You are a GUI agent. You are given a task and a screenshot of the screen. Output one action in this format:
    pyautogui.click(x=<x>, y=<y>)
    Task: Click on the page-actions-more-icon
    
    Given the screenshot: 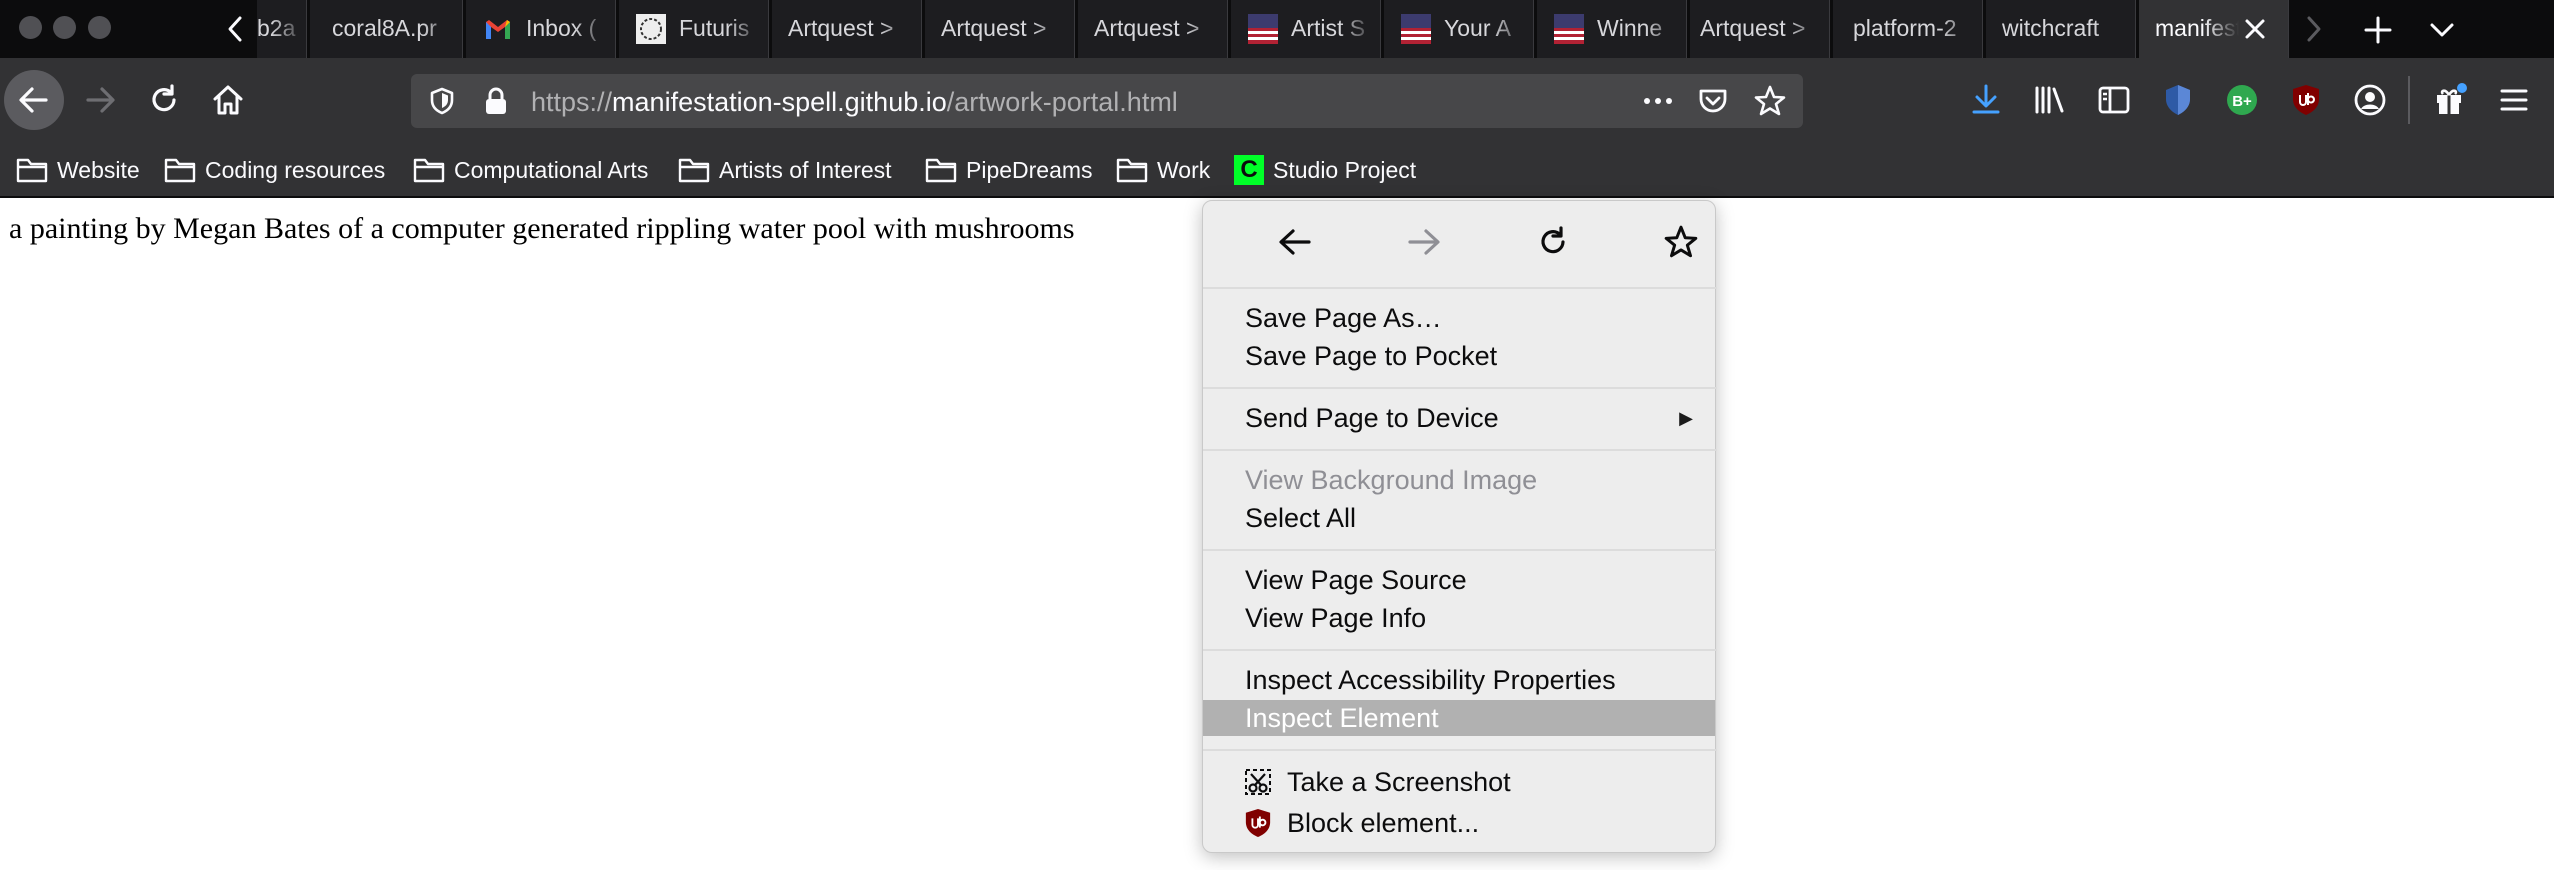 What is the action you would take?
    pyautogui.click(x=1658, y=101)
    